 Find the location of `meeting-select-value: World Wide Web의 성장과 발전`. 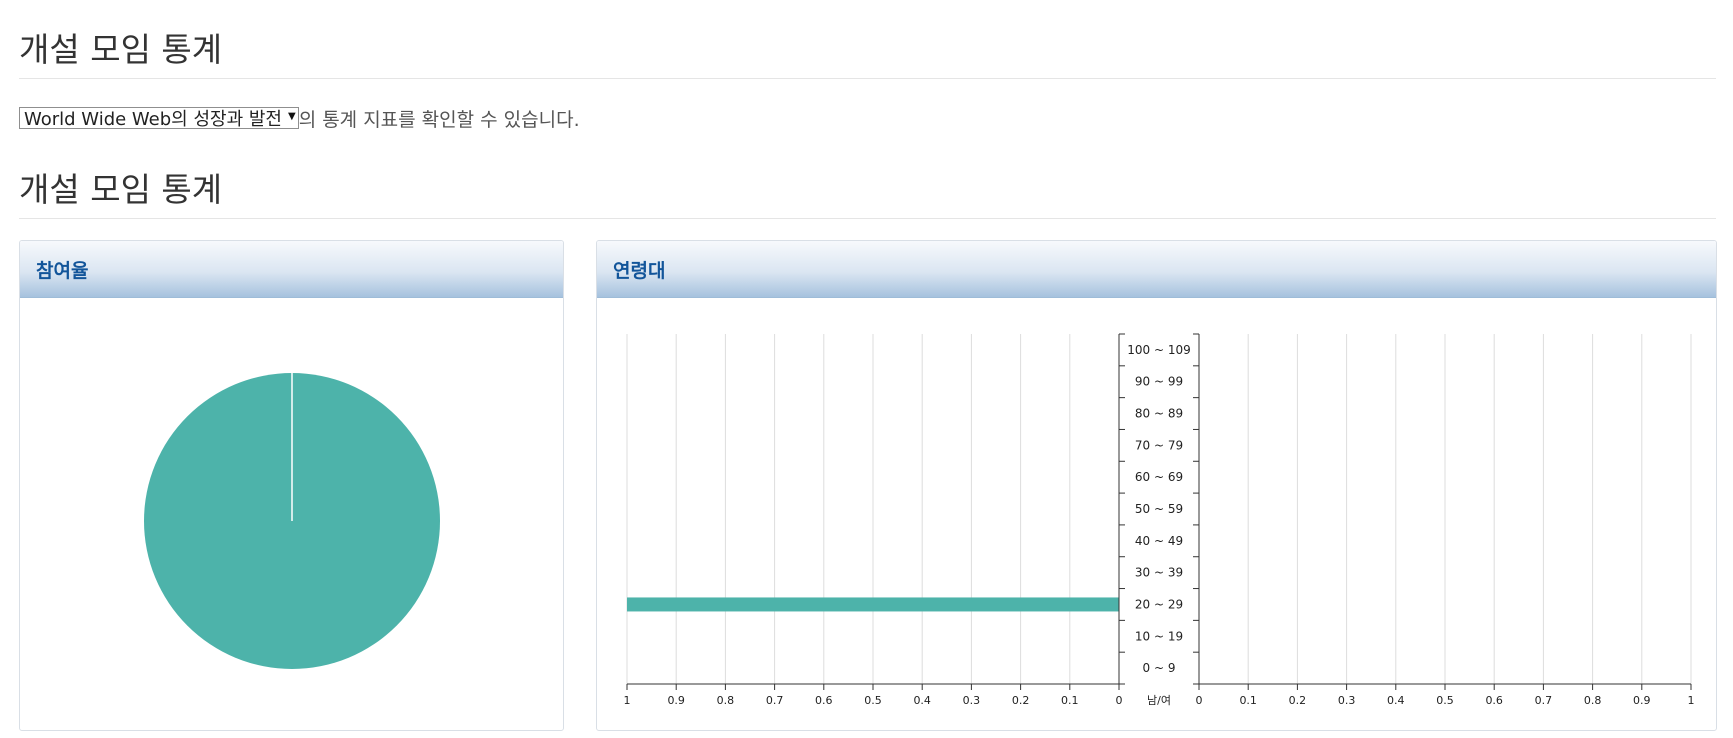

meeting-select-value: World Wide Web의 성장과 발전 is located at coordinates (153, 119).